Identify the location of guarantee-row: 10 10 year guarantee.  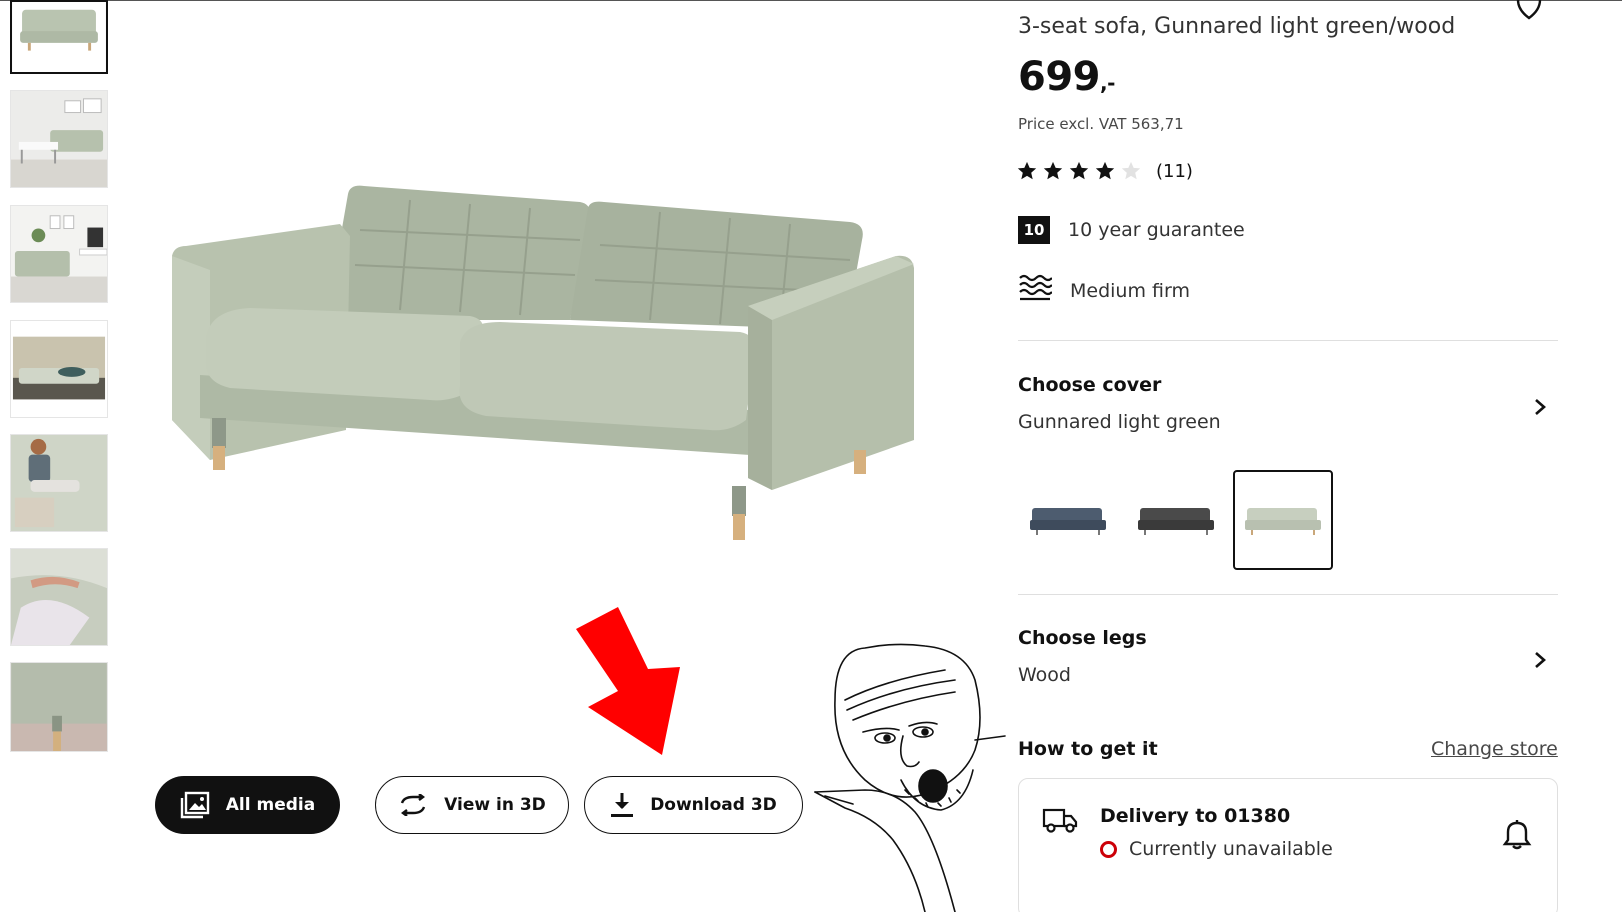
(1131, 230).